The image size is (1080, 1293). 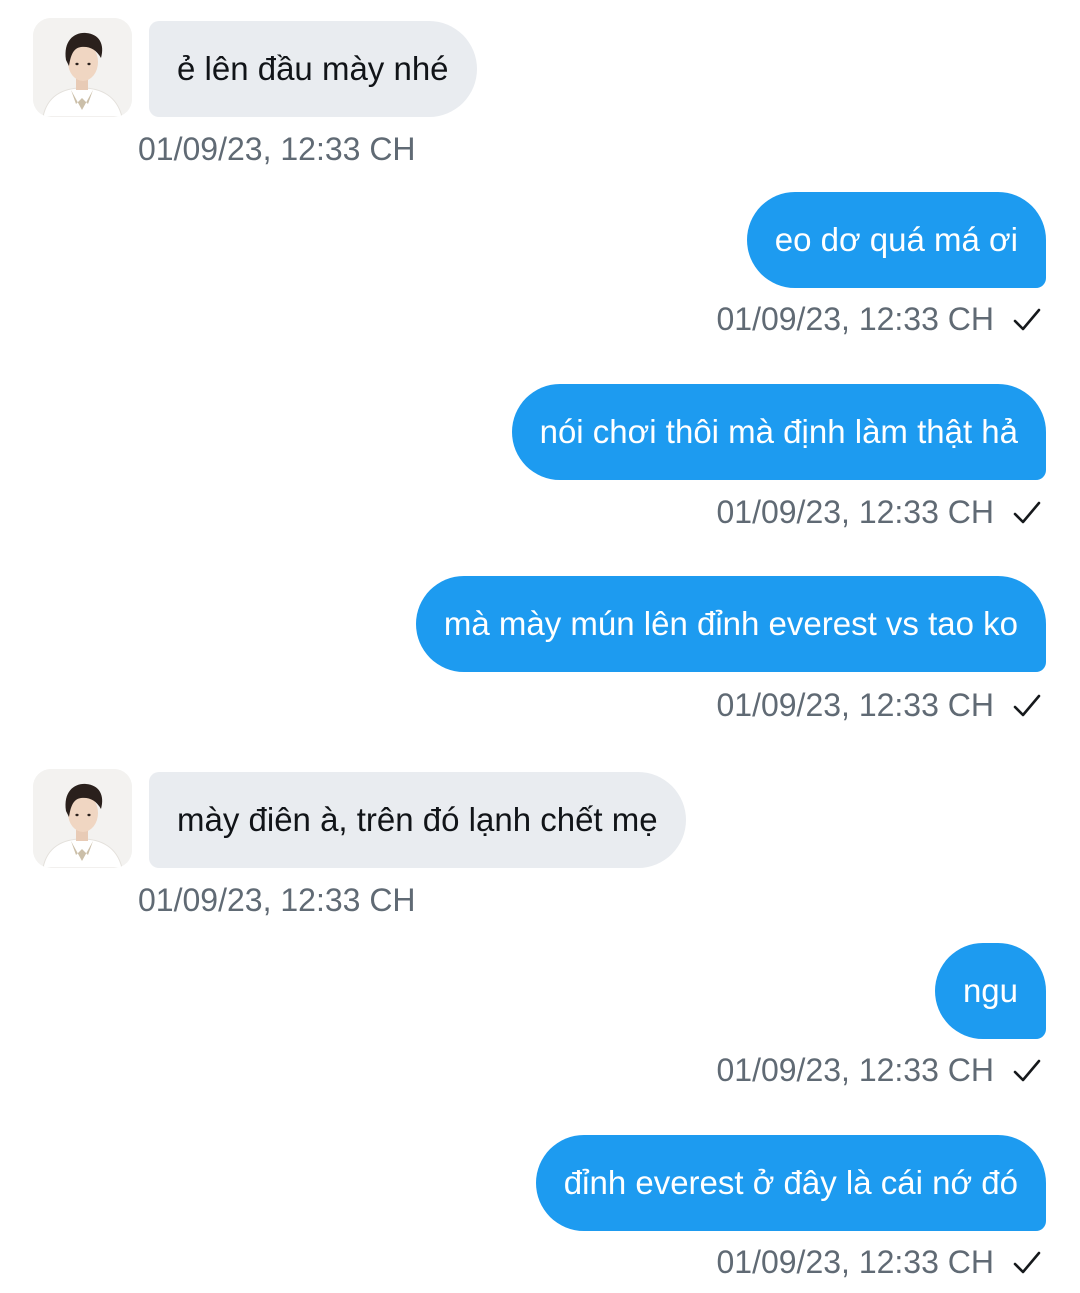 I want to click on message-text: ẻ lên đầu mày nhé, so click(x=313, y=68).